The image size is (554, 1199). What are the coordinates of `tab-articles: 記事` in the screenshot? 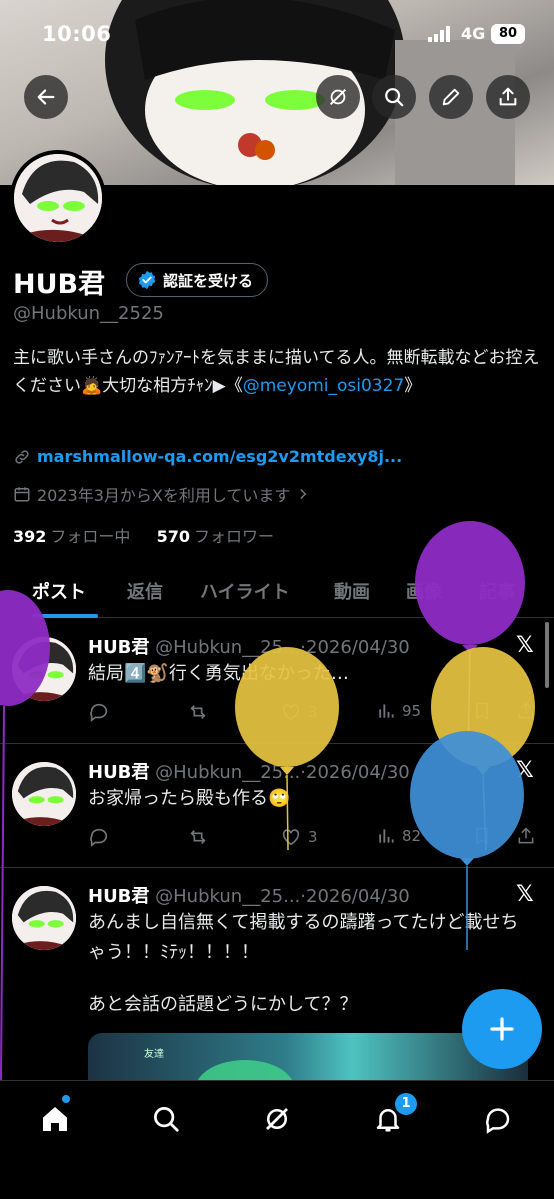 It's located at (497, 591).